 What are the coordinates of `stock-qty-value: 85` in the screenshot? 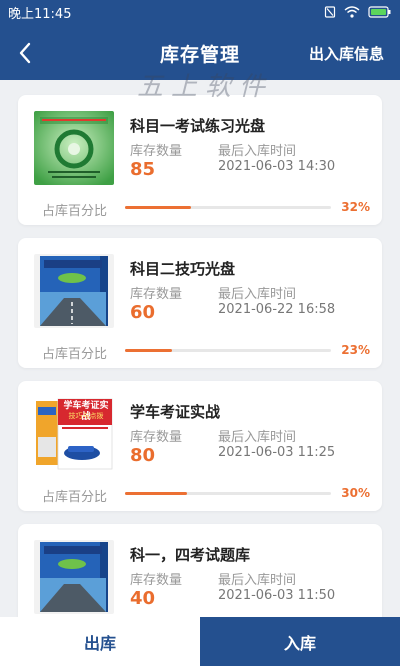 It's located at (143, 169).